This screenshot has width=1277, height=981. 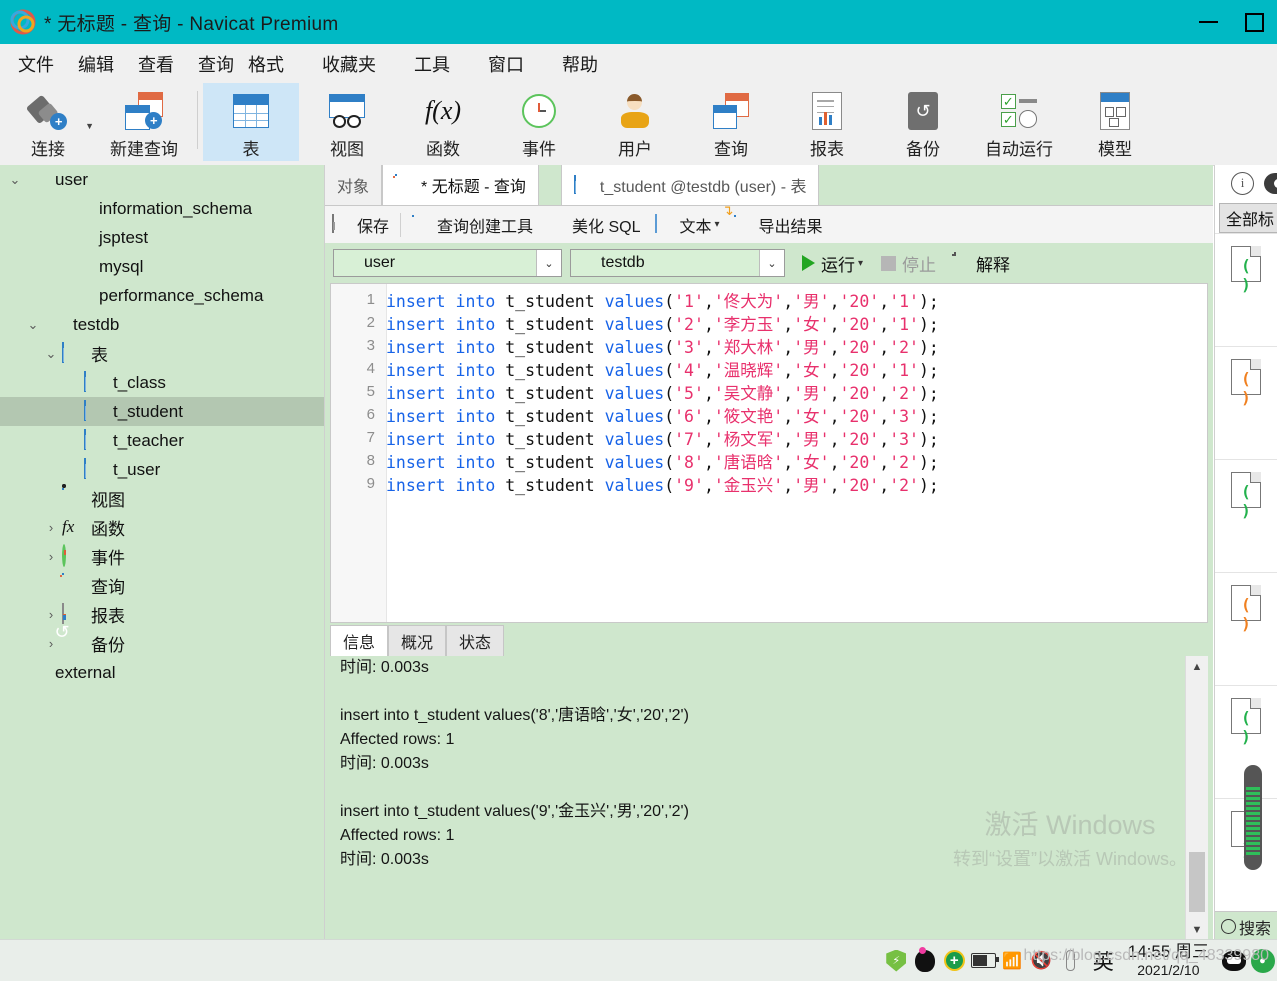 I want to click on run-button: 运行 ▾, so click(x=832, y=263).